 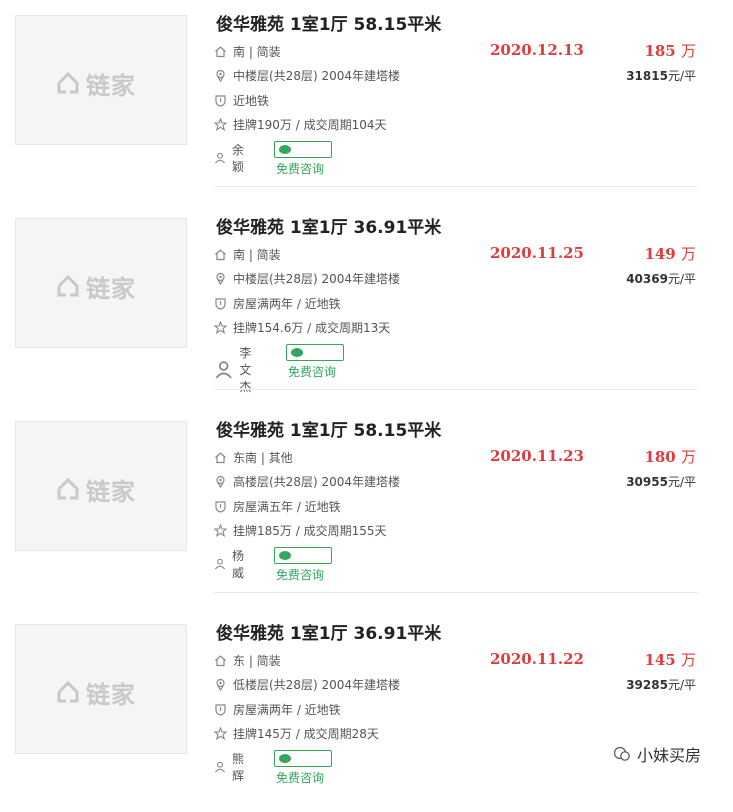 I want to click on listing-info-row: 挂牌185万 / 成交周期155天, so click(x=300, y=530).